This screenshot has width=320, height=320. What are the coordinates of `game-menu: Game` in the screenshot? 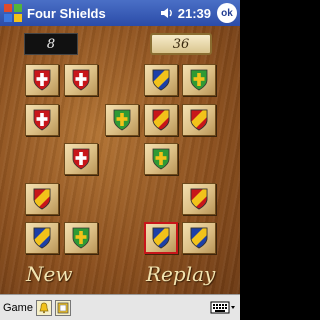 It's located at (18, 308).